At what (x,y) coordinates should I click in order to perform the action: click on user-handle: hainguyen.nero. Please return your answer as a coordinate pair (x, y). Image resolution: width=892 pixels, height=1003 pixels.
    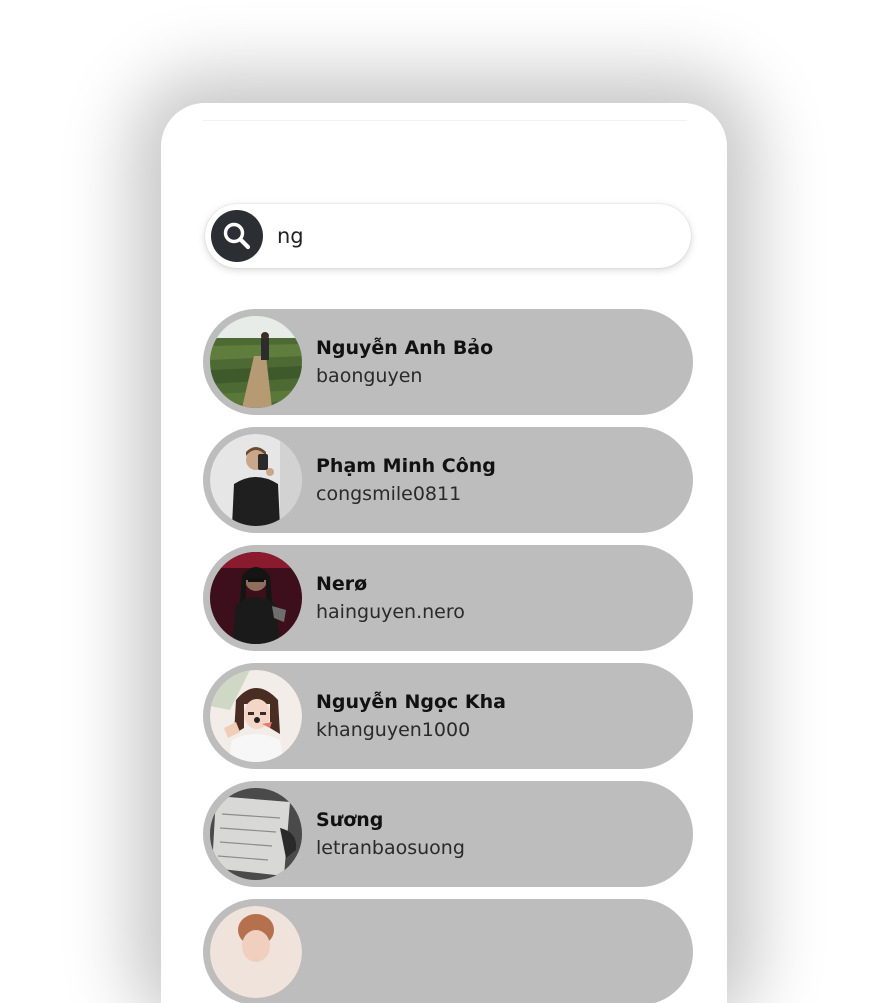
    Looking at the image, I should click on (390, 612).